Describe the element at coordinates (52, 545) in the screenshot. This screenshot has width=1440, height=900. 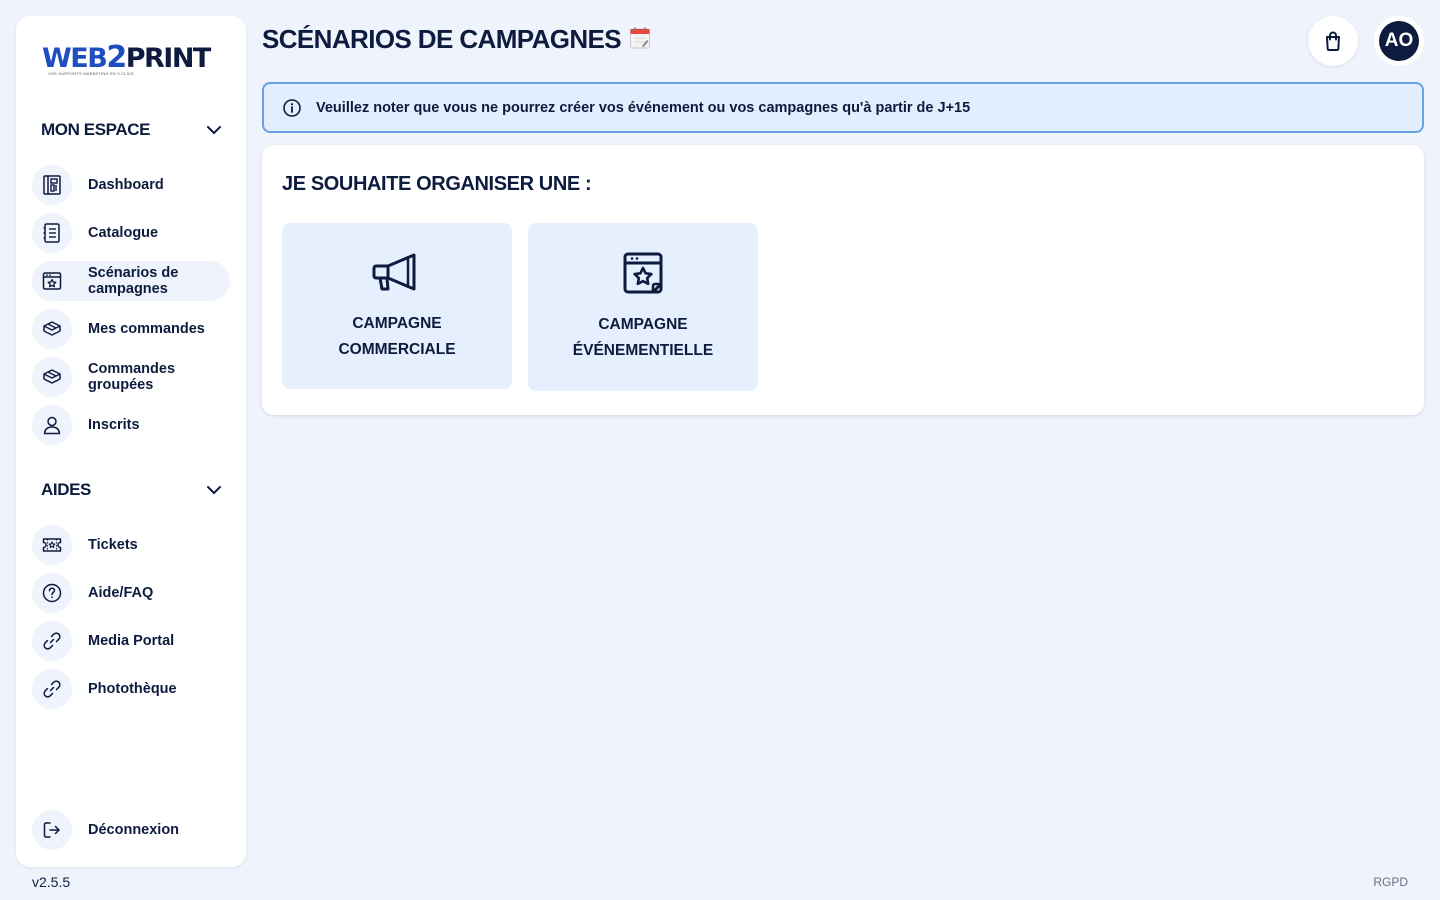
I see `ticket-icon` at that location.